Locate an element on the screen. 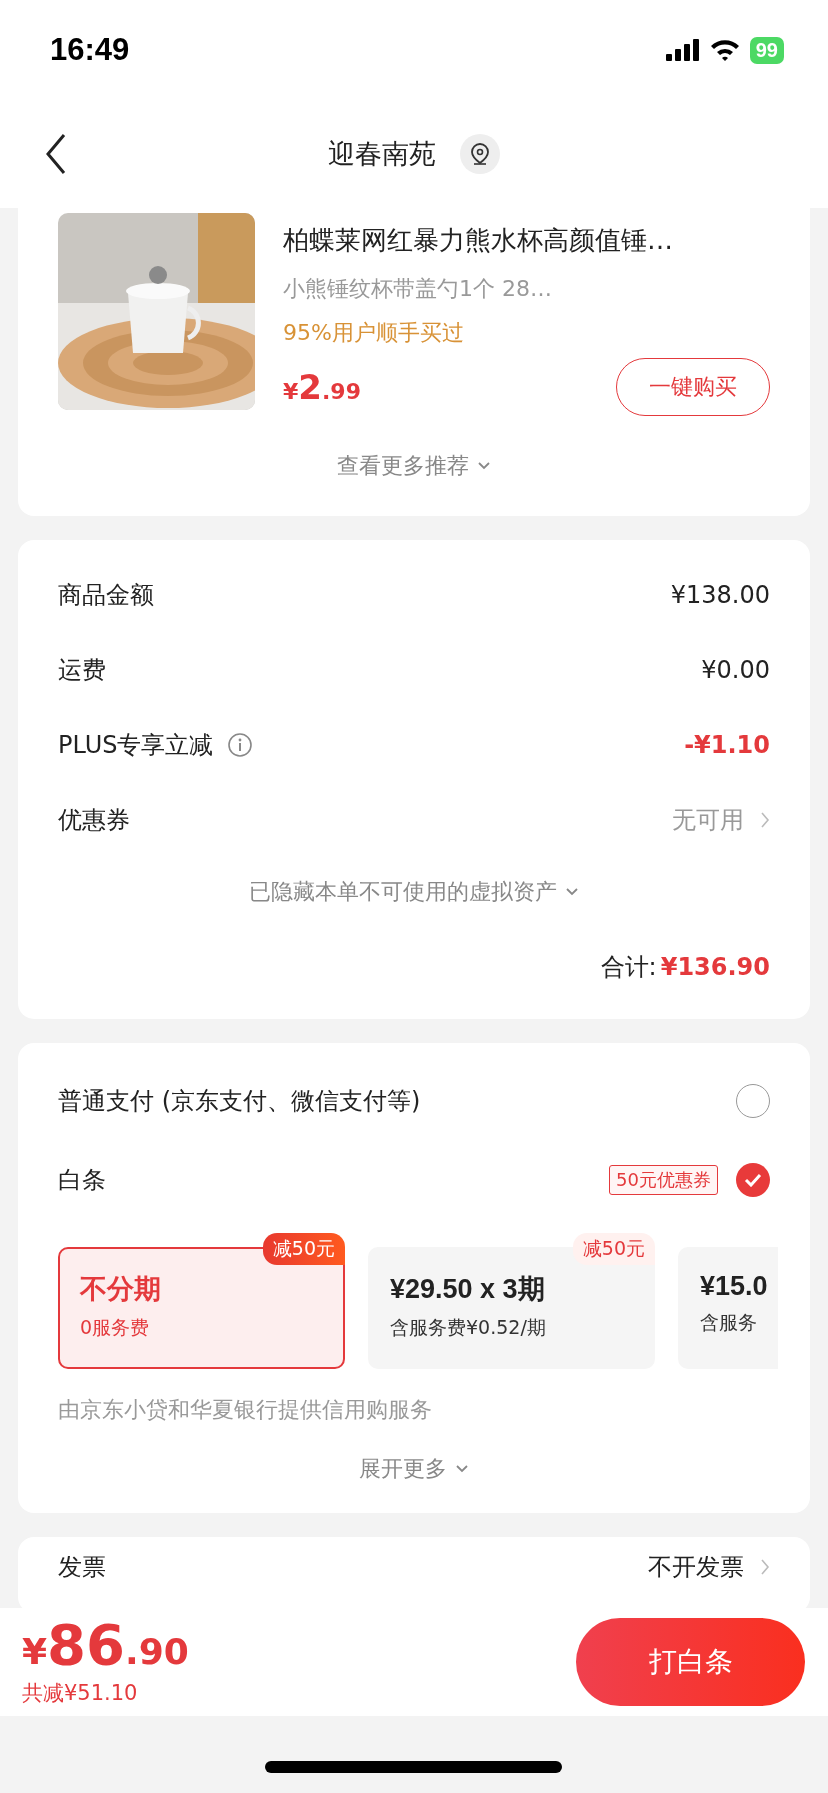 This screenshot has height=1793, width=828. total-value: ¥136.90 is located at coordinates (715, 967).